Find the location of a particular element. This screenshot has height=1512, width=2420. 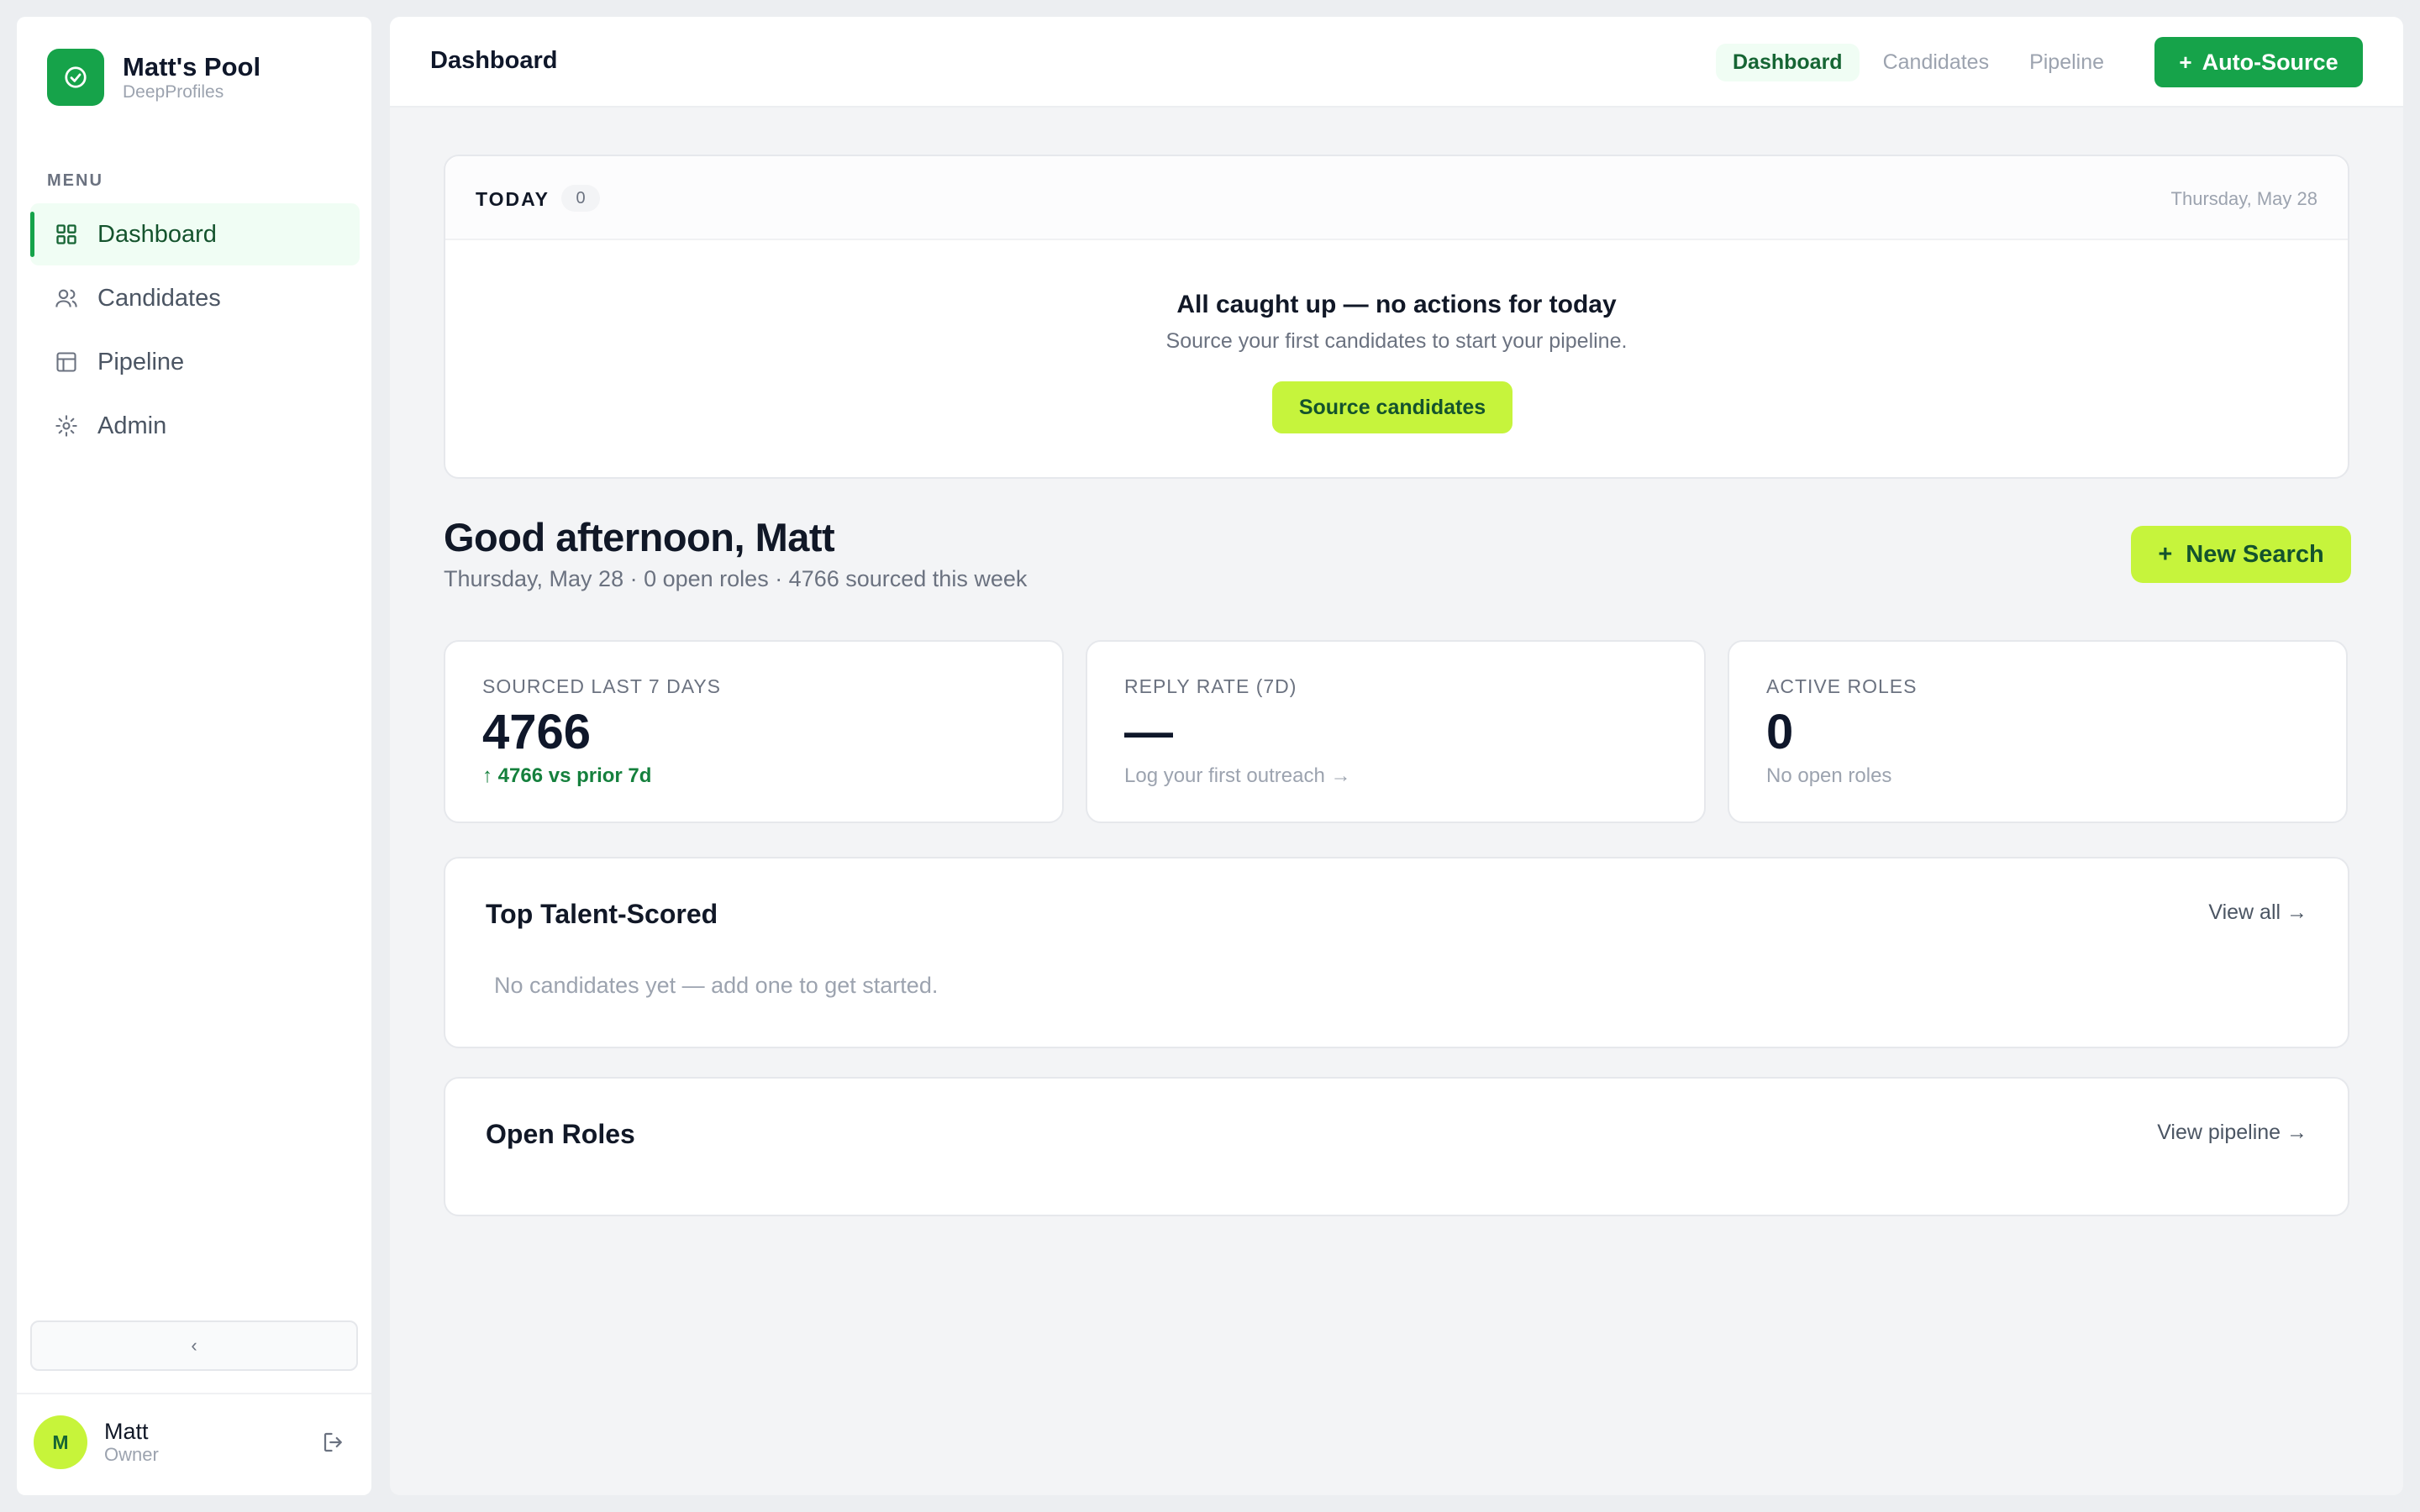

open-roles-panel: Open Roles View pipeline → is located at coordinates (1396, 1146).